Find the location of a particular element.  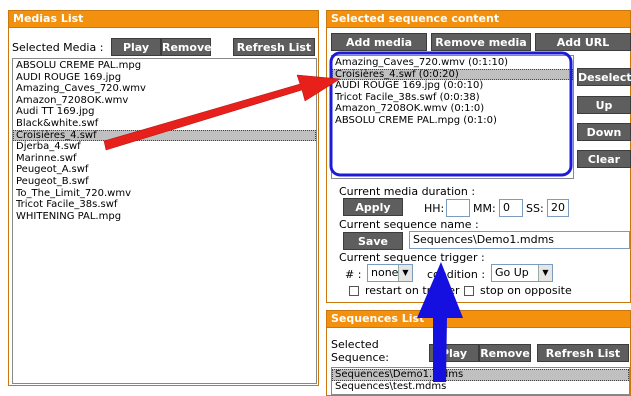

list-item: Amazing_Caves_720.wmv is located at coordinates (164, 89).